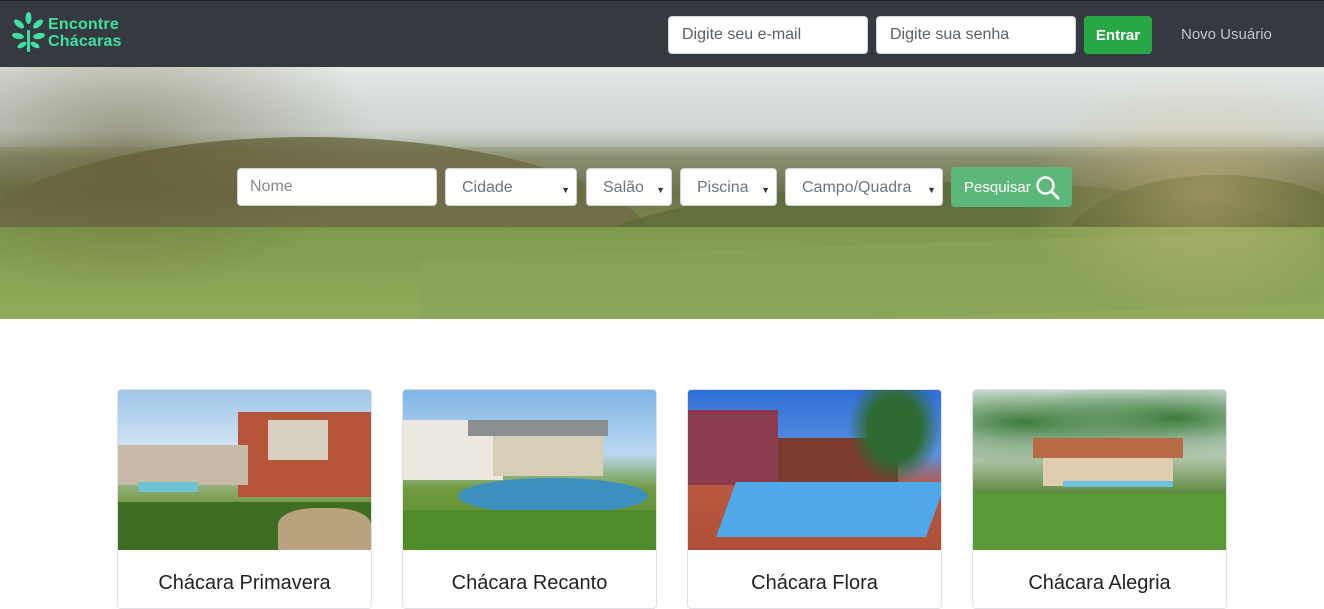 The width and height of the screenshot is (1324, 609). Describe the element at coordinates (1118, 35) in the screenshot. I see `login-button: Entrar` at that location.